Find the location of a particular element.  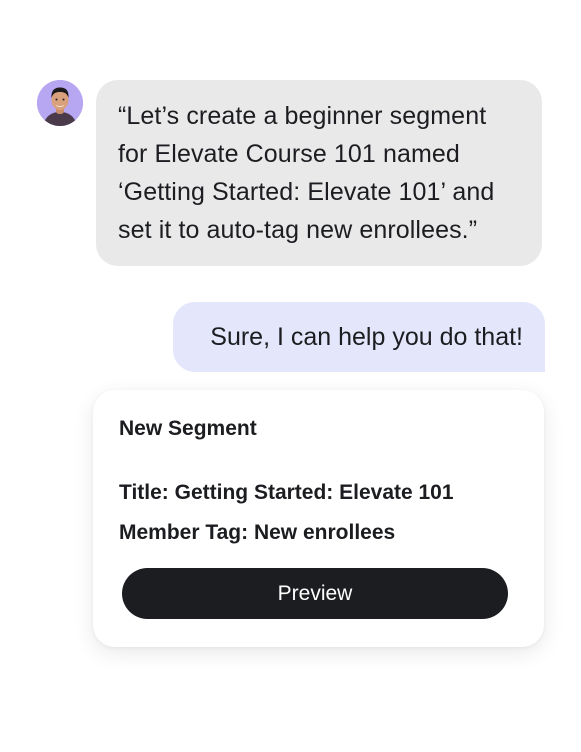

user-avatar is located at coordinates (60, 103).